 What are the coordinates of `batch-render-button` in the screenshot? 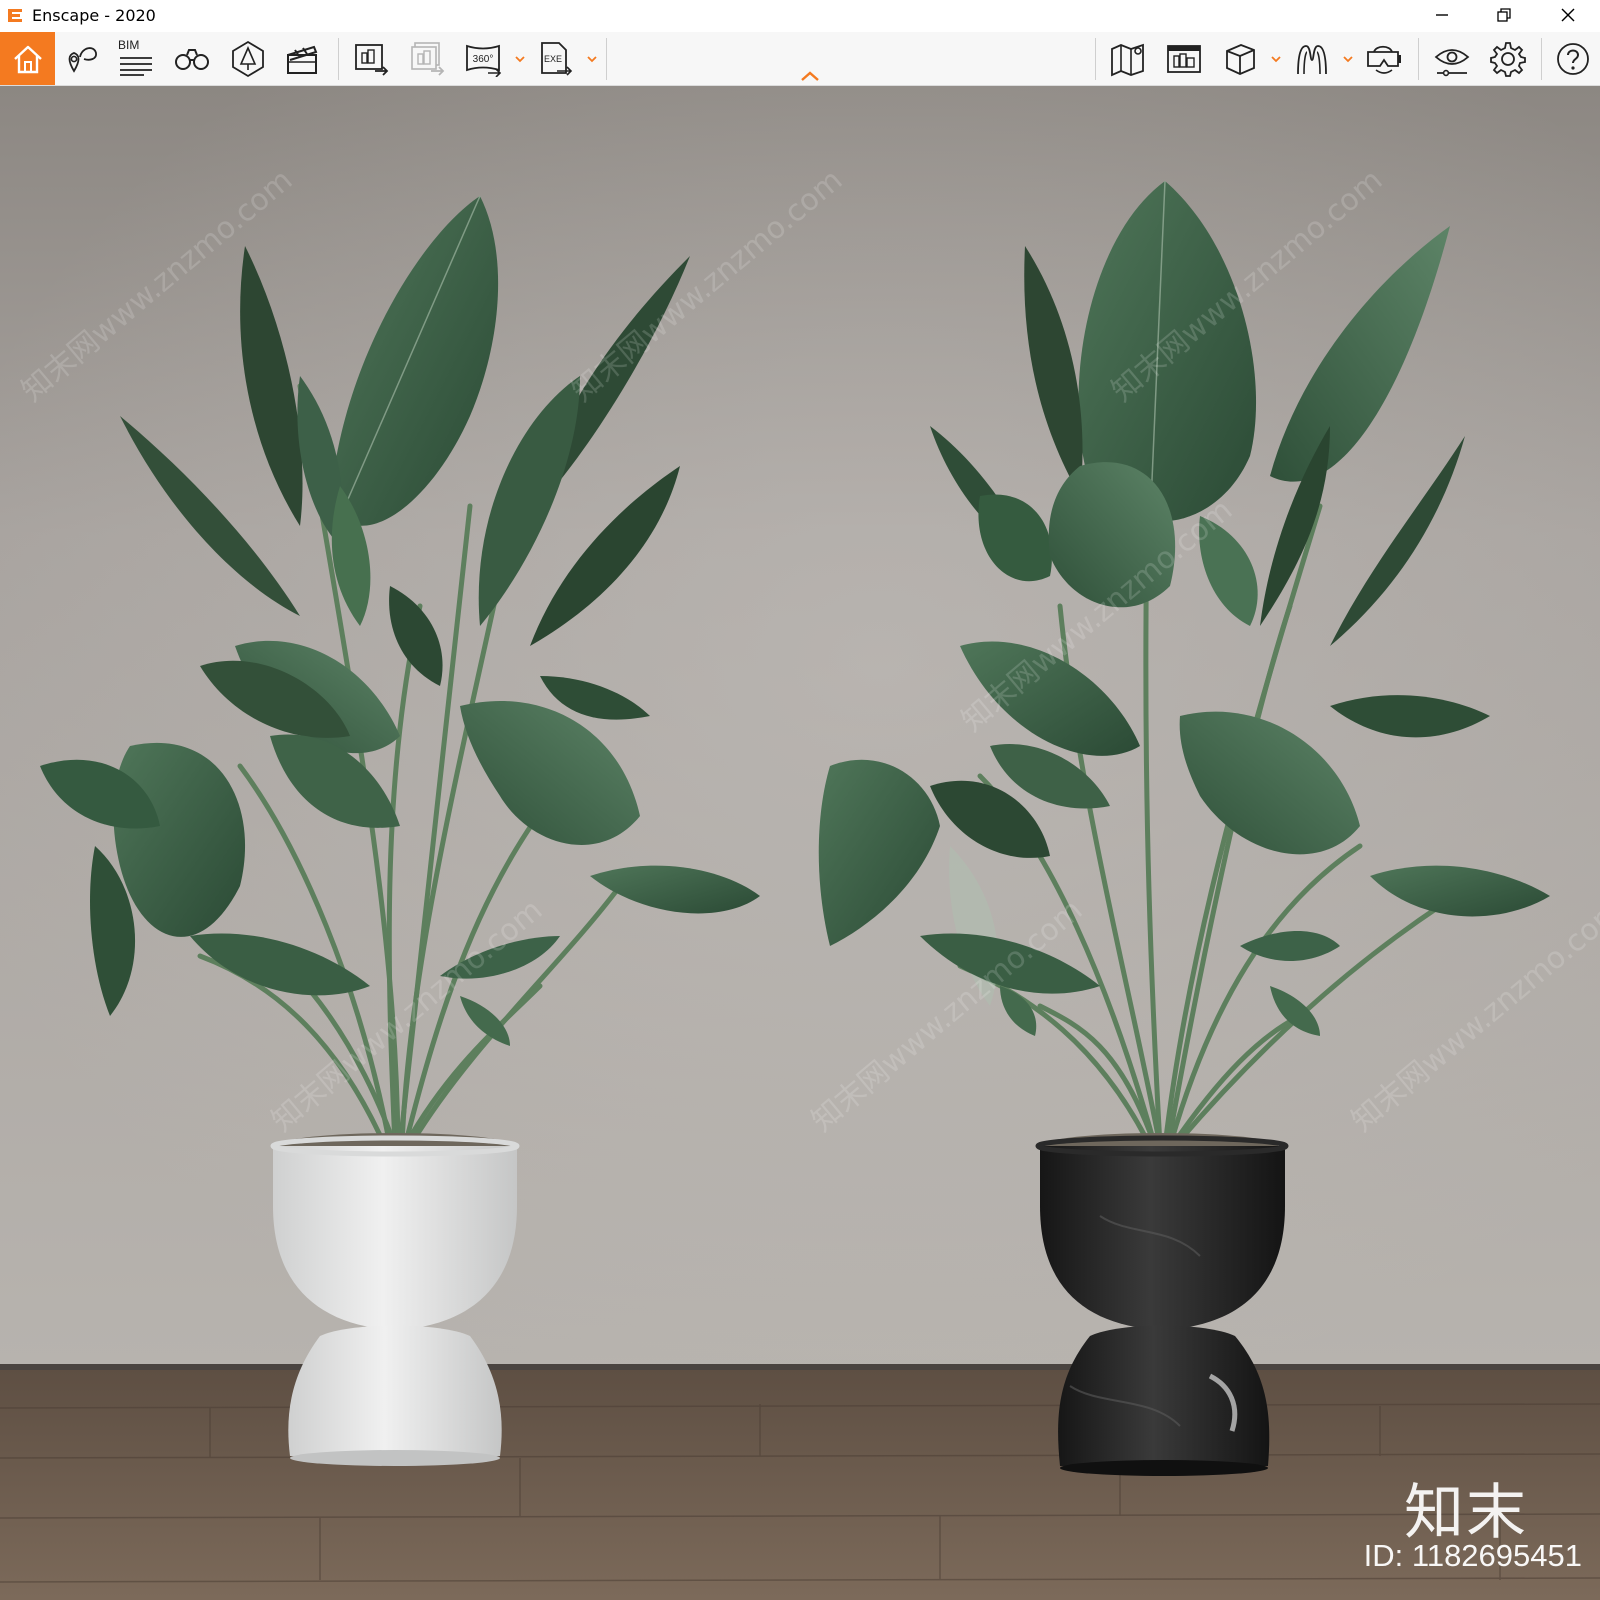 It's located at (428, 59).